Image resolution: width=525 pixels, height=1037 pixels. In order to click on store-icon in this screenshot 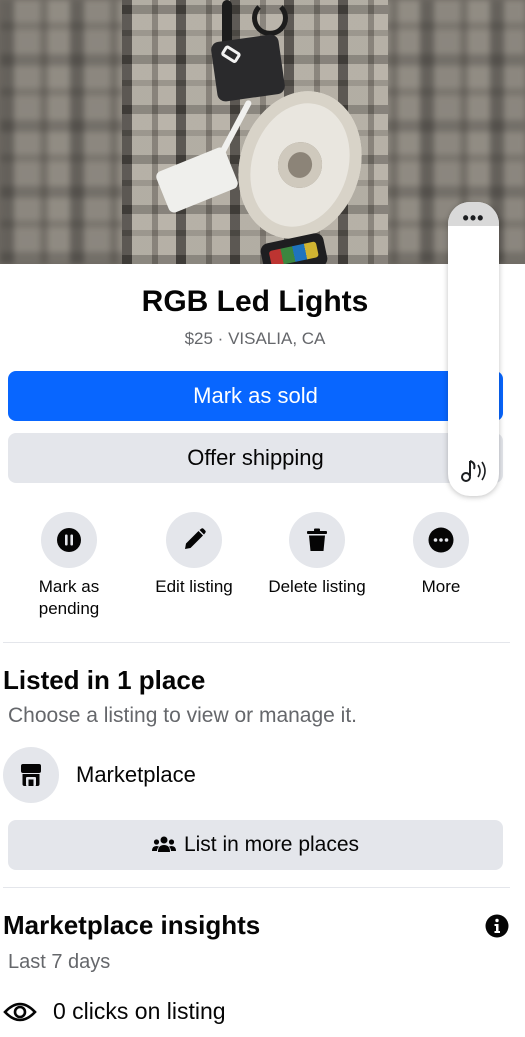, I will do `click(31, 775)`.